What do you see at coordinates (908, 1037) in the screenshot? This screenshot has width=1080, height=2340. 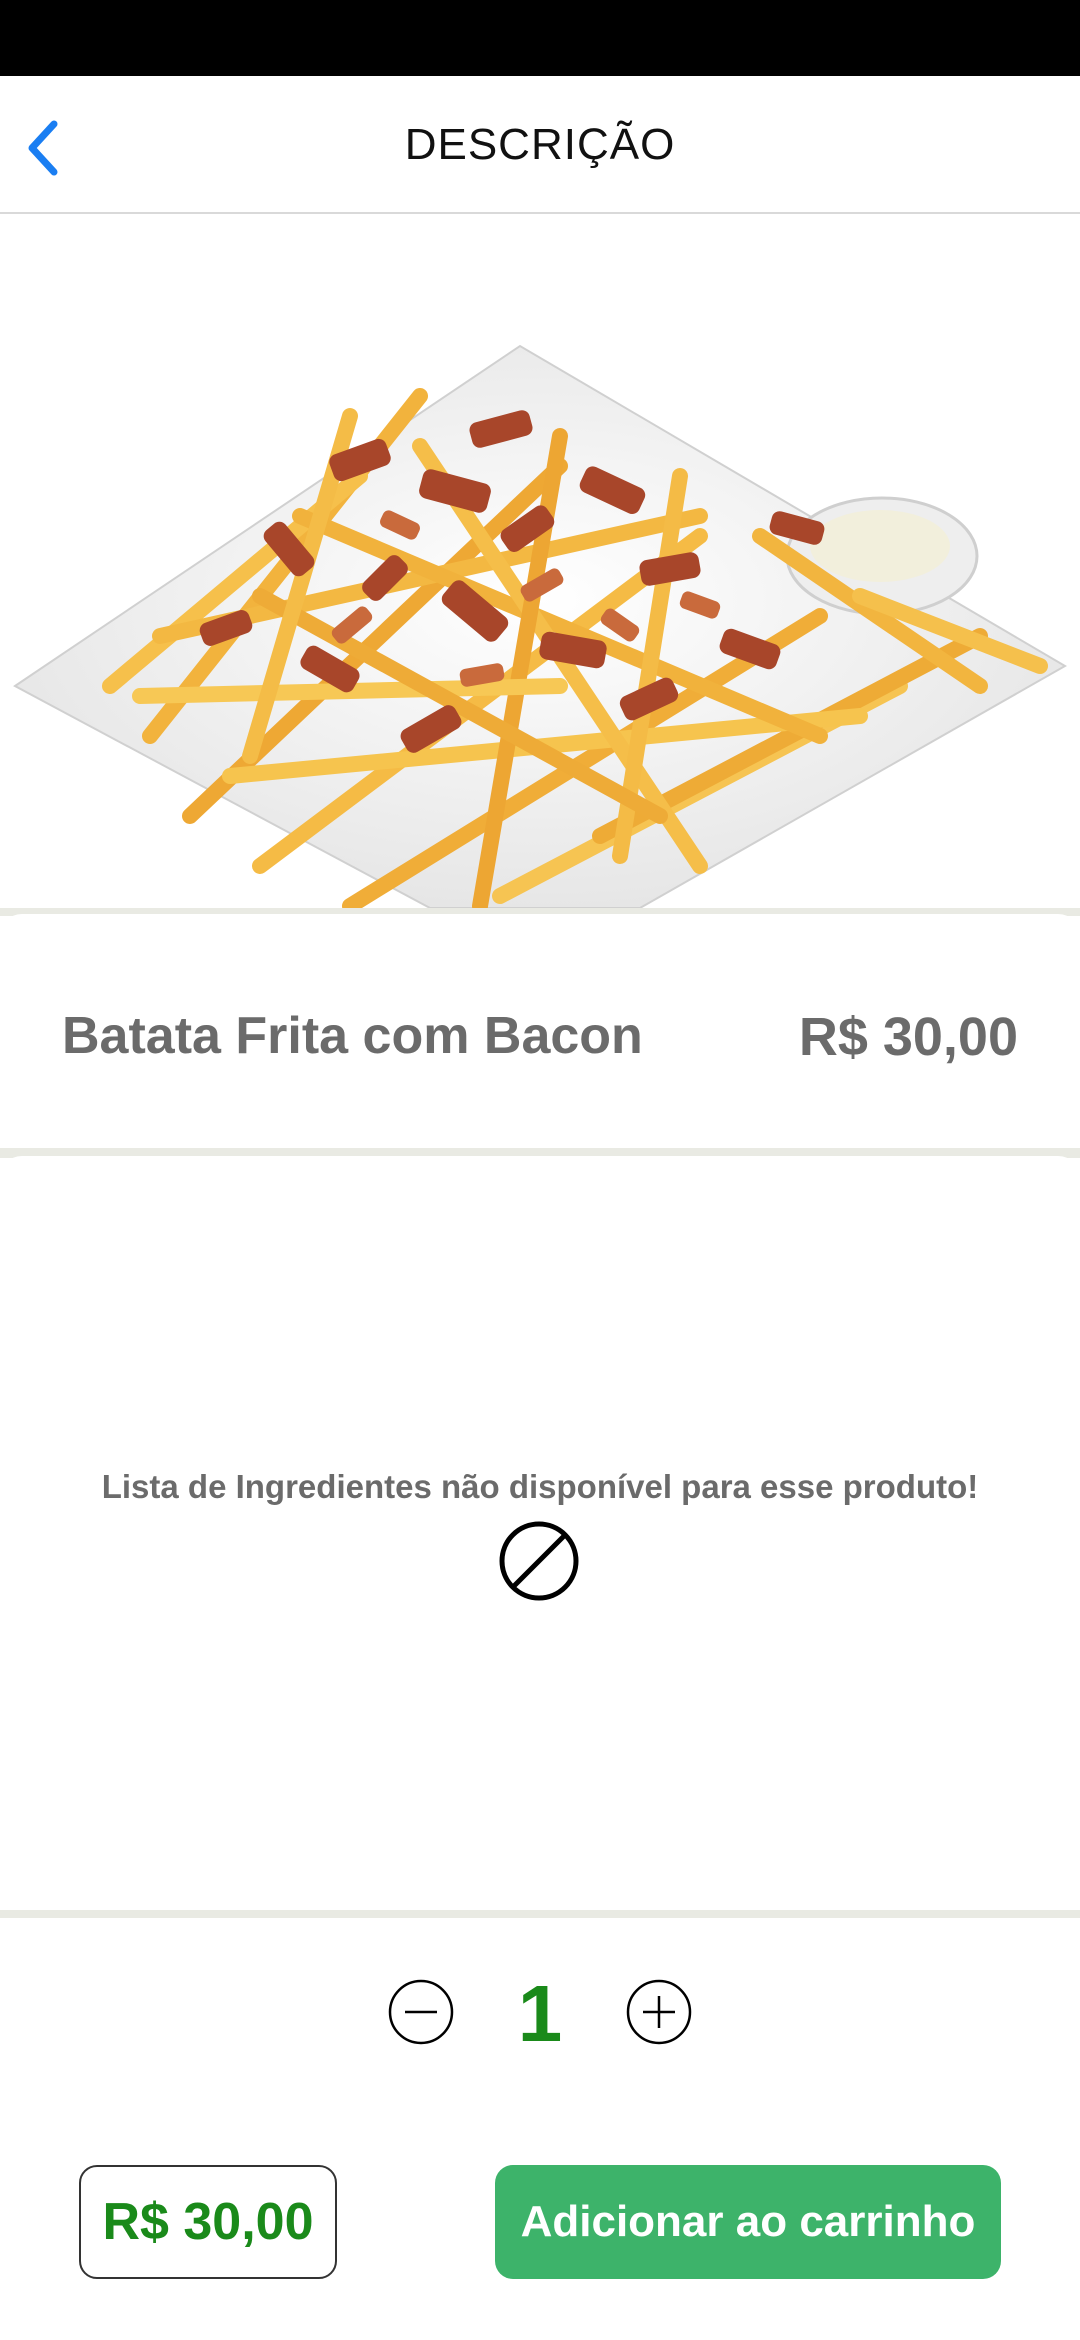 I see `product-price: R$ 30,00` at bounding box center [908, 1037].